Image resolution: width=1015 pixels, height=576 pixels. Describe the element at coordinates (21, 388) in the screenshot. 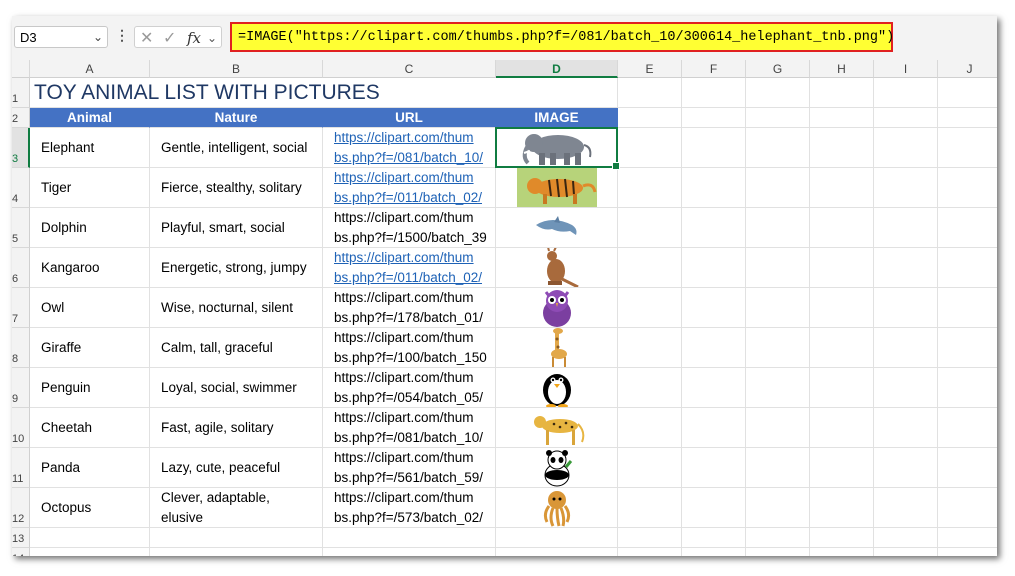

I see `row-header-9: 9` at that location.